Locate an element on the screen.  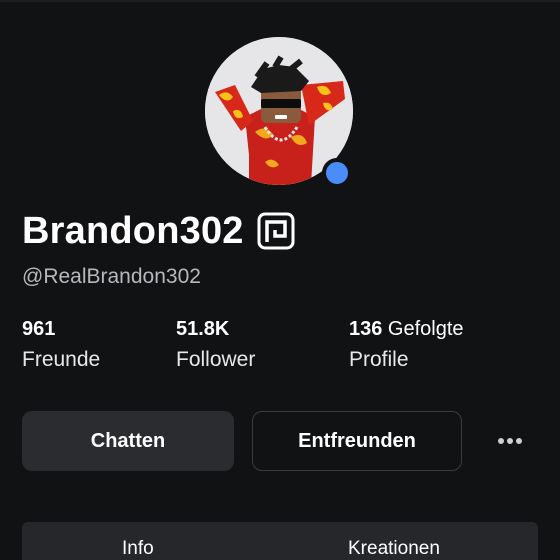
stat-followers: 51.8K Follower is located at coordinates (215, 345).